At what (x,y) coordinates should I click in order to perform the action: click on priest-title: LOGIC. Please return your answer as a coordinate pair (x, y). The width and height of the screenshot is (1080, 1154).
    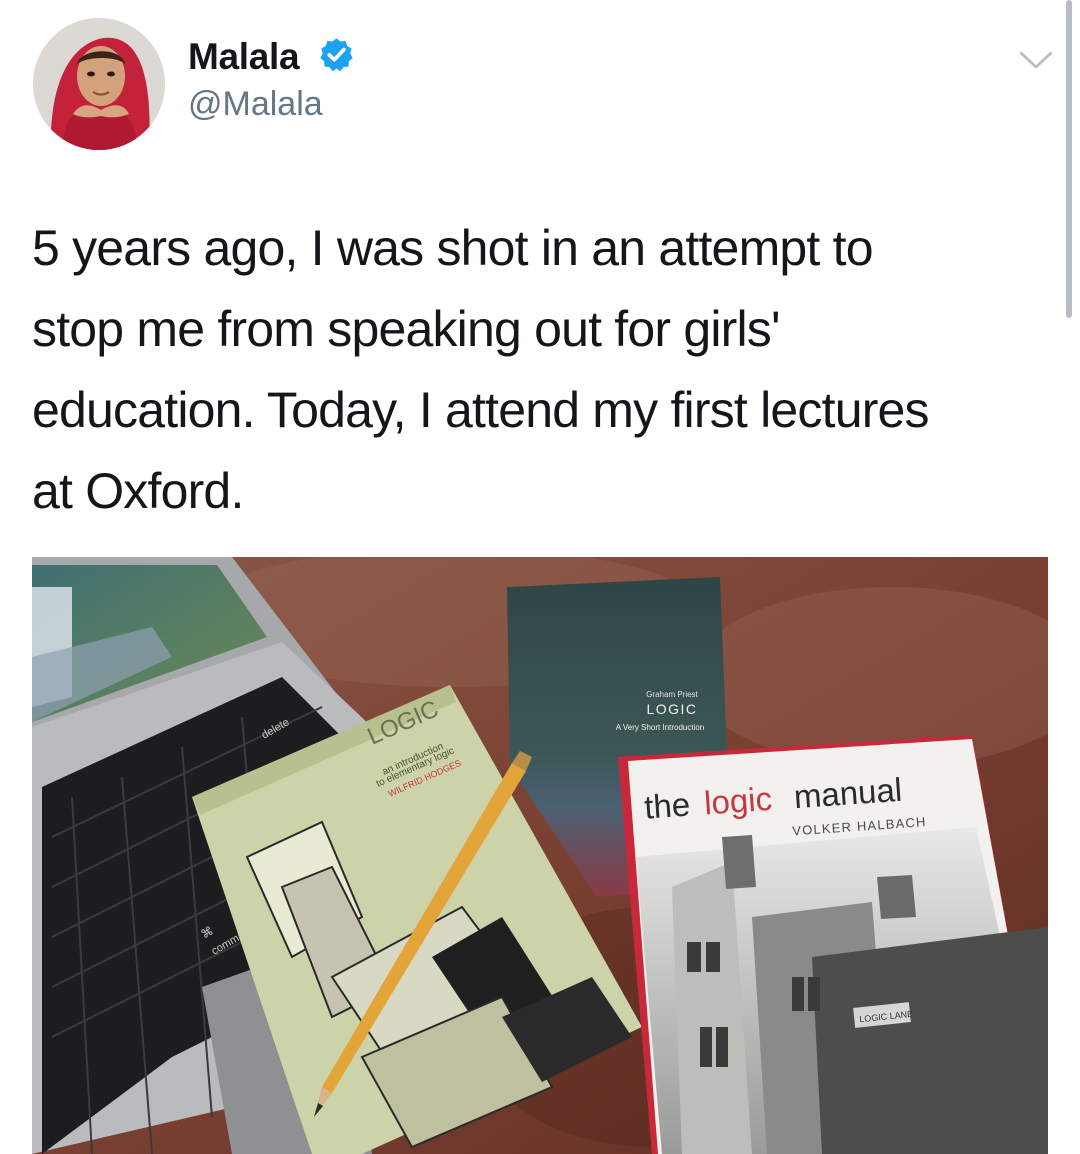
    Looking at the image, I should click on (671, 709).